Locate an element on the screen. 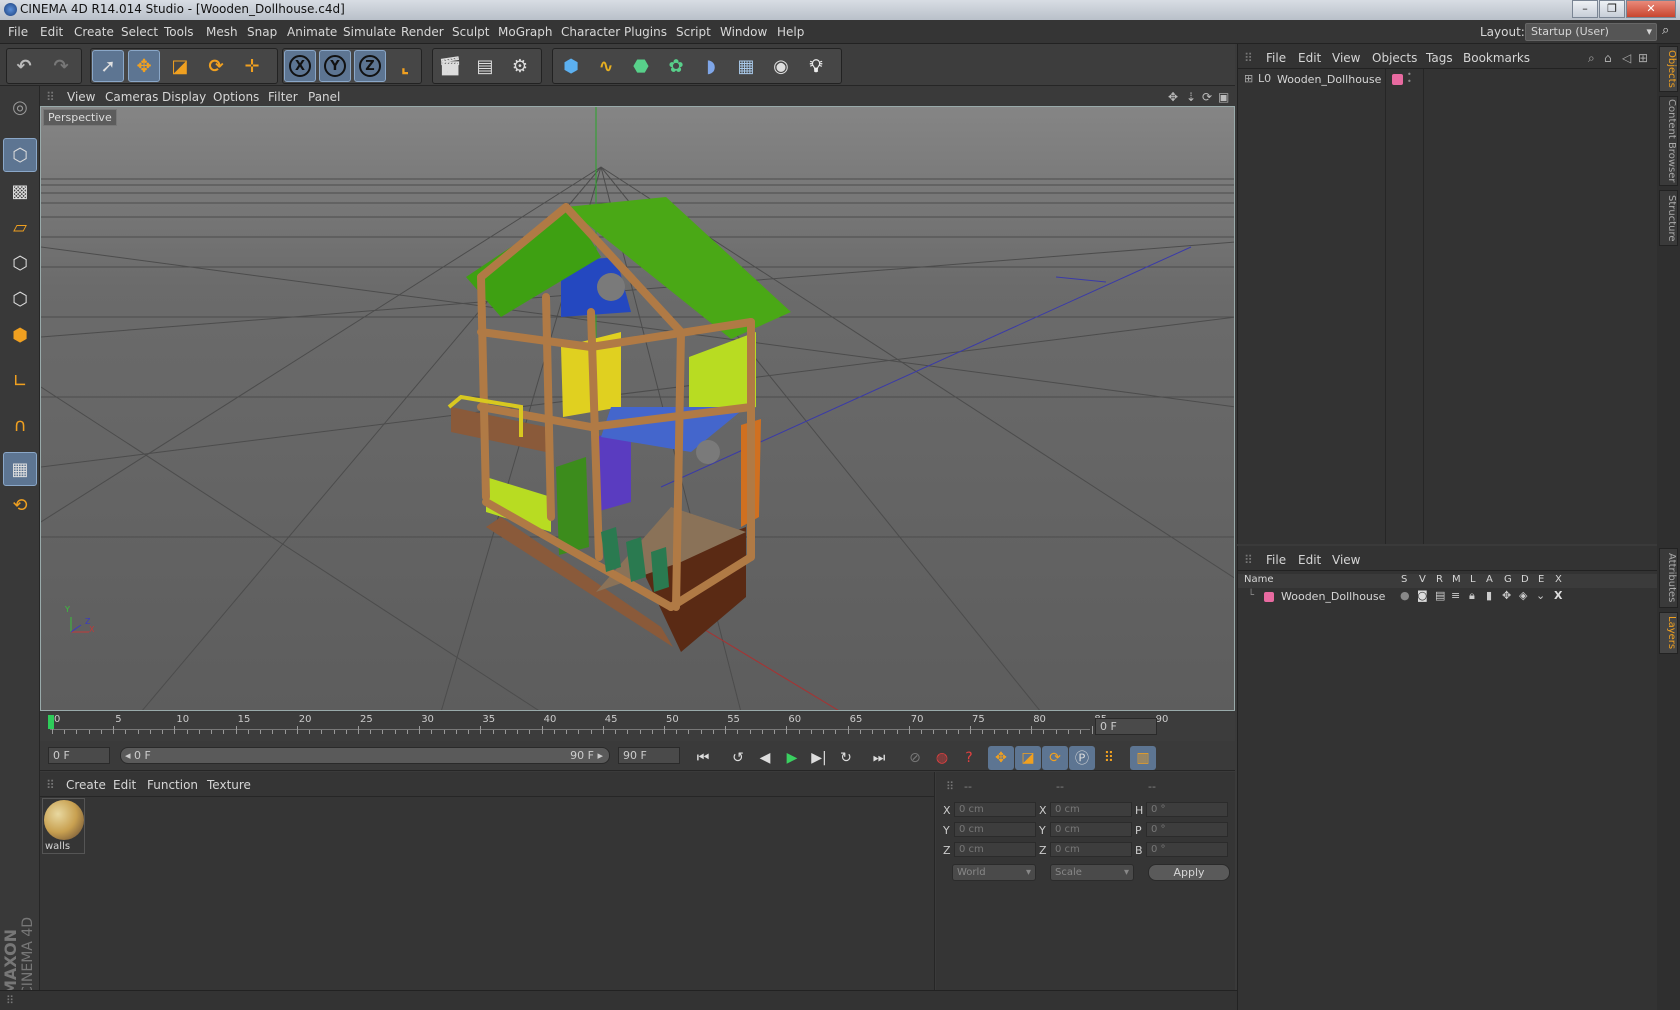 The width and height of the screenshot is (1680, 1010). generators-toggle-icon: ✥ is located at coordinates (1506, 595).